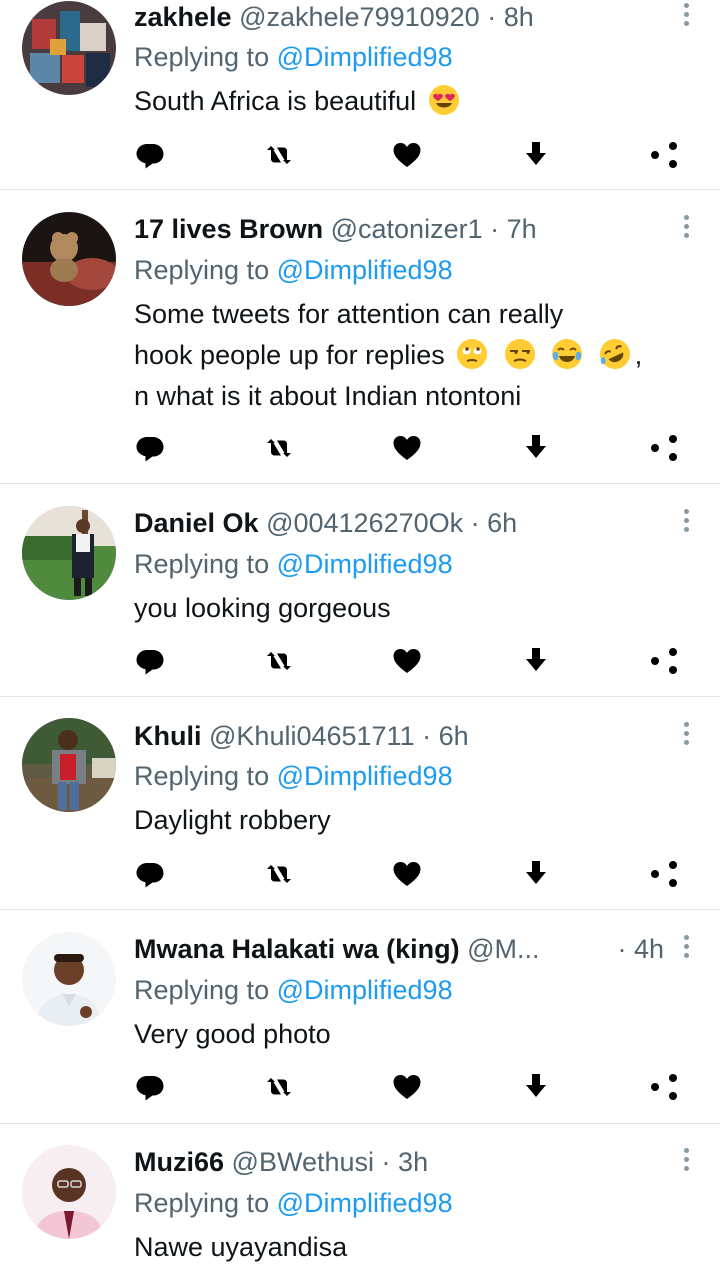 This screenshot has height=1280, width=720. I want to click on user-handle: @zakhele79910920, so click(359, 17).